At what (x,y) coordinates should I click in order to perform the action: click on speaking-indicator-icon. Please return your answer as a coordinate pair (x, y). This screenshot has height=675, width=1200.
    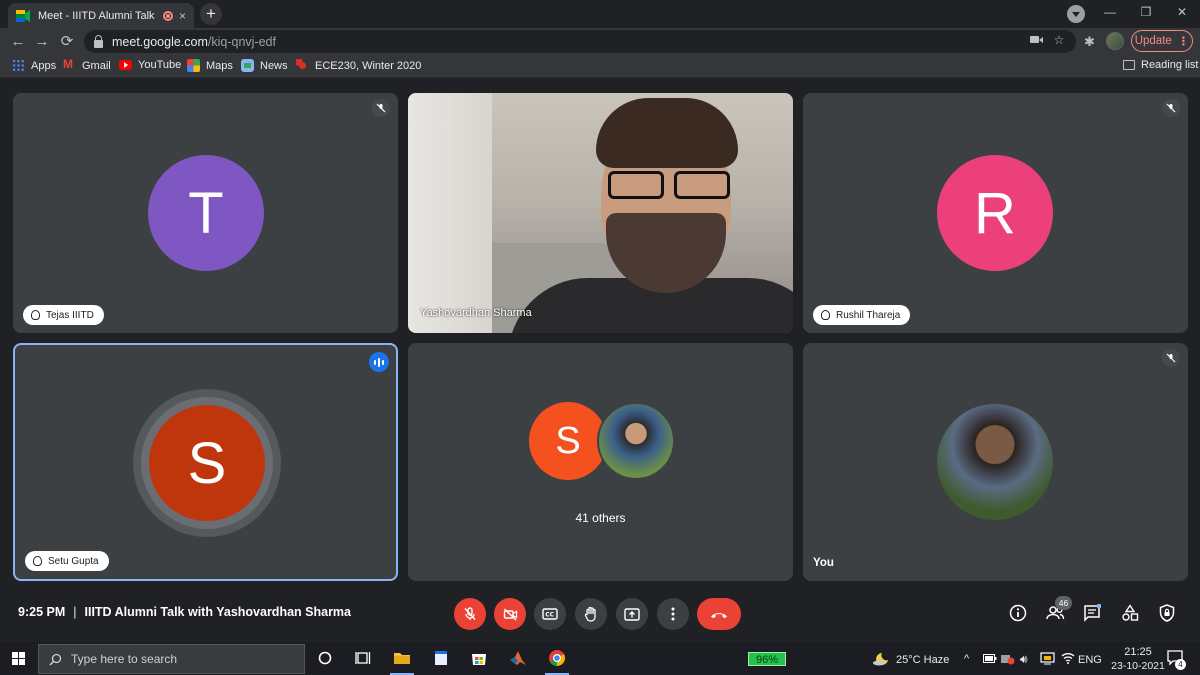
    Looking at the image, I should click on (379, 362).